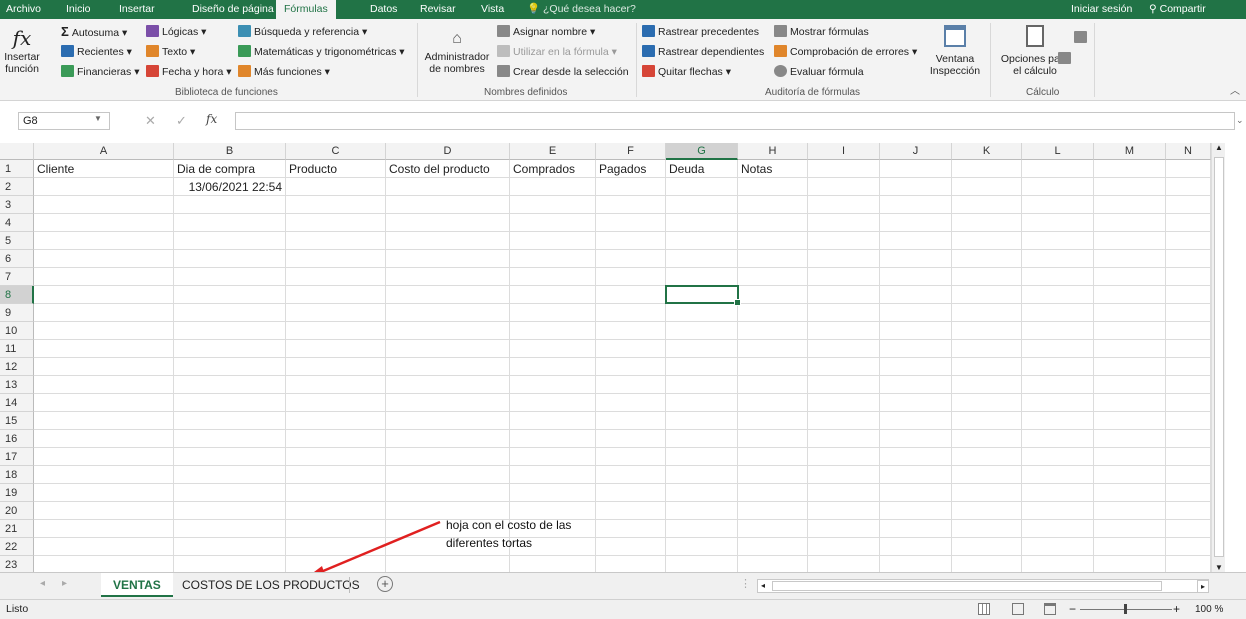 The width and height of the screenshot is (1246, 619). I want to click on row-header-7: 7, so click(17, 277).